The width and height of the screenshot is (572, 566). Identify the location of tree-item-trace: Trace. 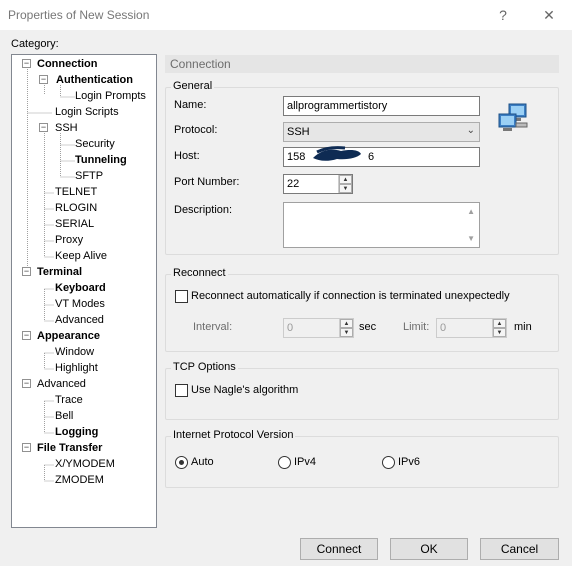
(69, 400).